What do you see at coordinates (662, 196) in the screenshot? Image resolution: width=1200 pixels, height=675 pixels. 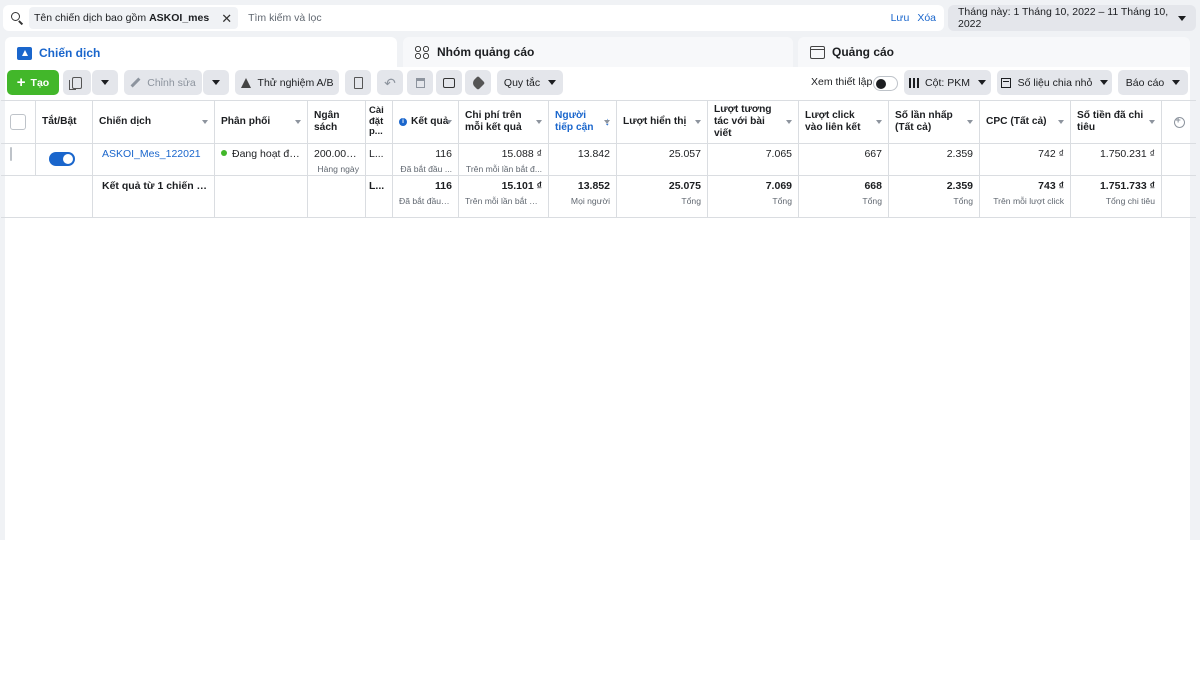 I see `summary-impressions-cell: 25.075 Tổng` at bounding box center [662, 196].